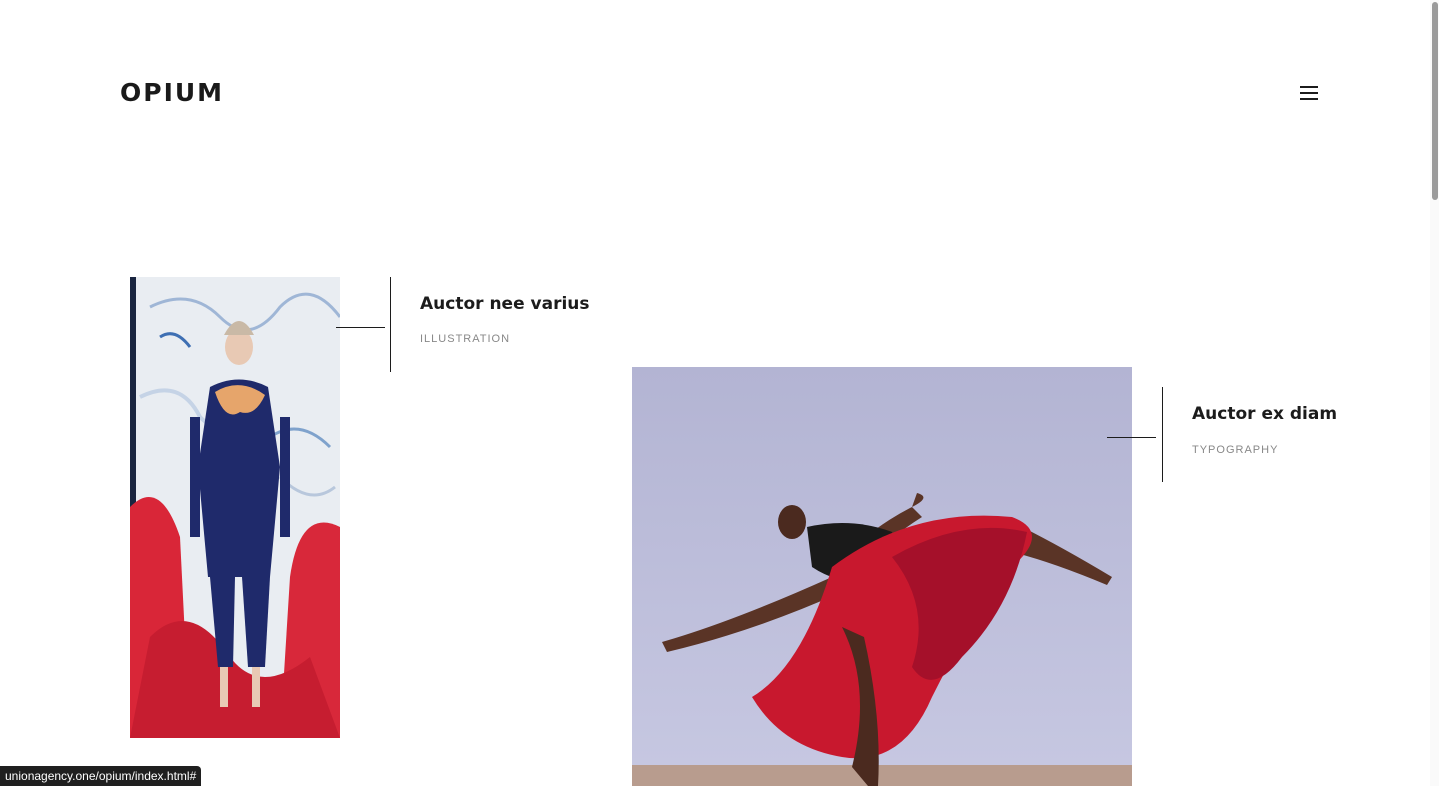  What do you see at coordinates (172, 92) in the screenshot?
I see `site-logo: OPIUM` at bounding box center [172, 92].